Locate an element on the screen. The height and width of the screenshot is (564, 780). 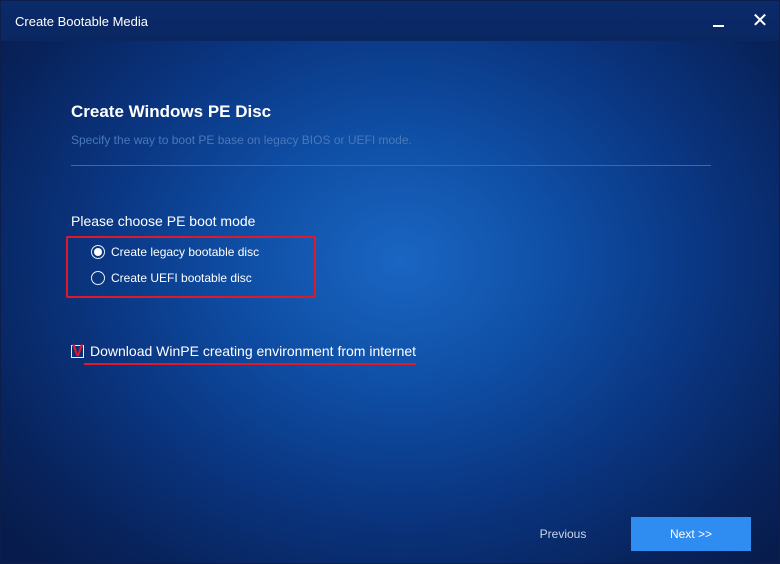
annotation-underline is located at coordinates (250, 364).